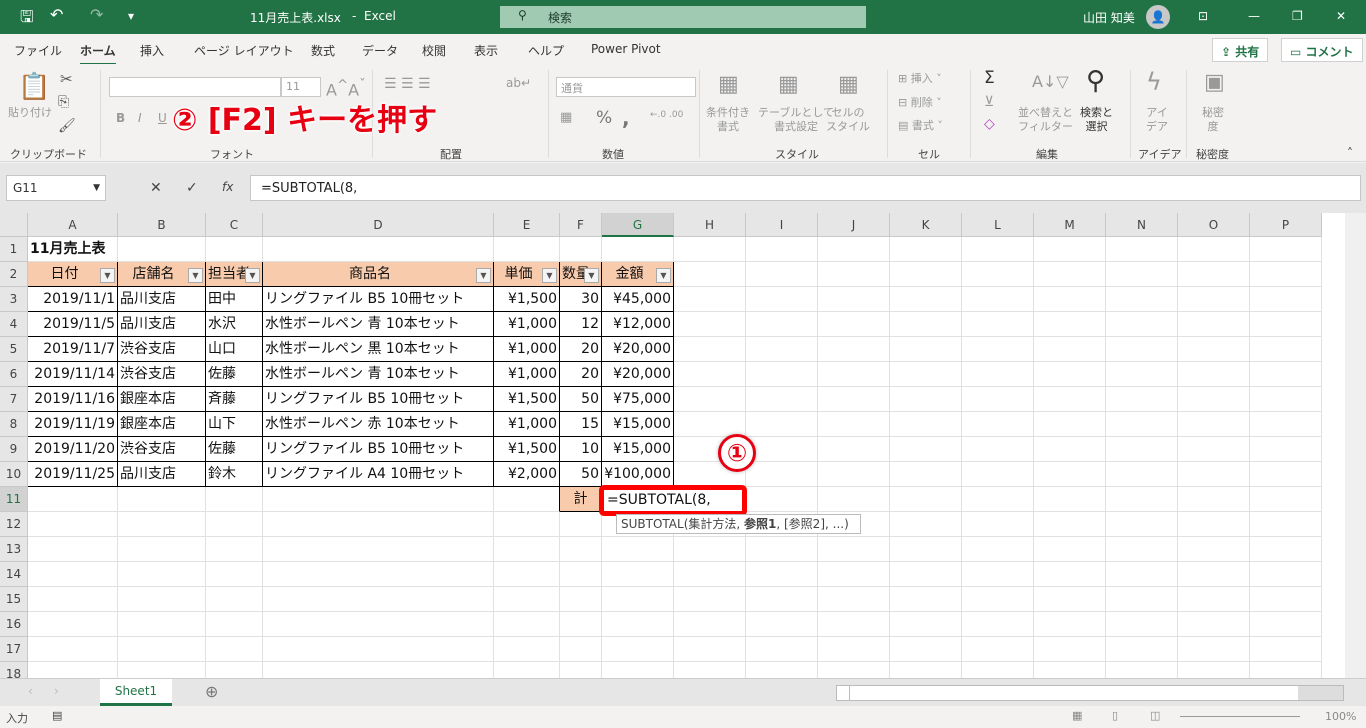  I want to click on sheet-tab-sheet1: Sheet1, so click(136, 692).